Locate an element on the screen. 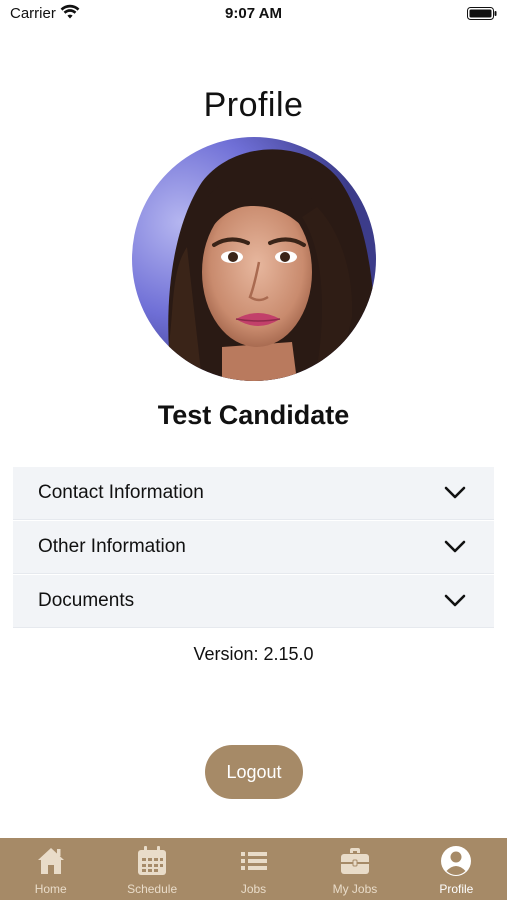  battery-icon is located at coordinates (482, 13).